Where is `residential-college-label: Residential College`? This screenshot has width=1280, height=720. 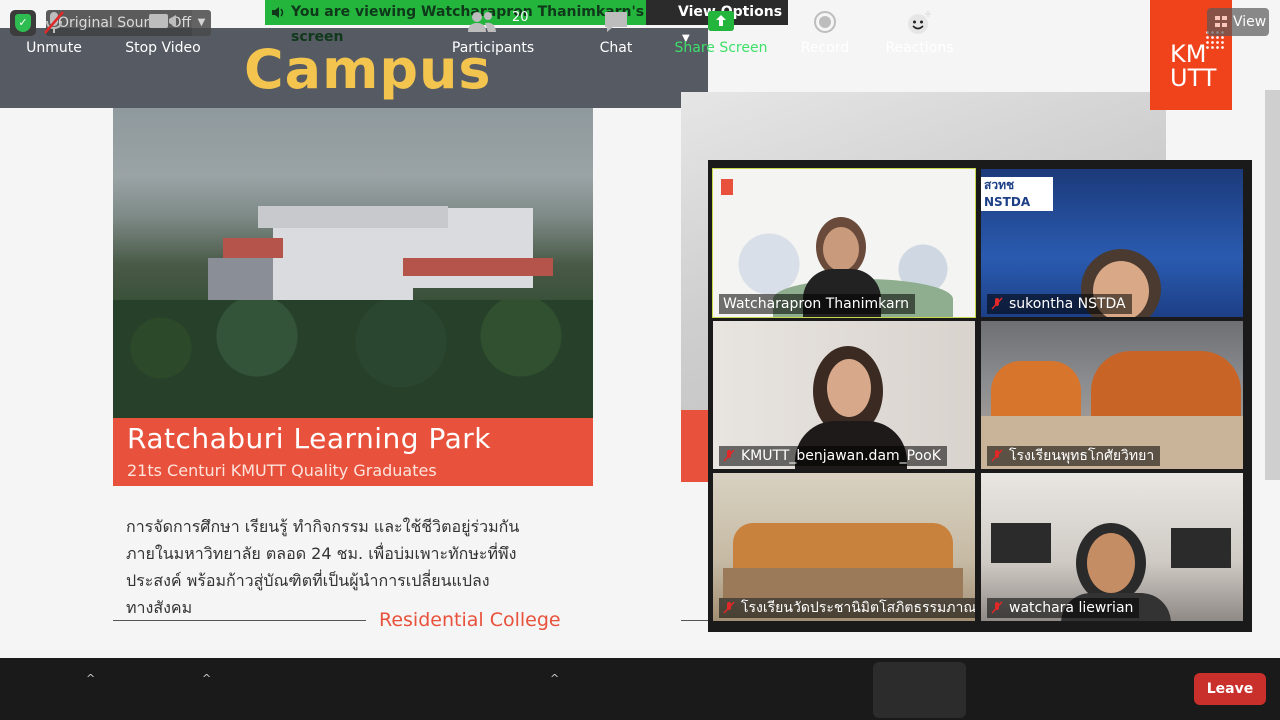 residential-college-label: Residential College is located at coordinates (470, 620).